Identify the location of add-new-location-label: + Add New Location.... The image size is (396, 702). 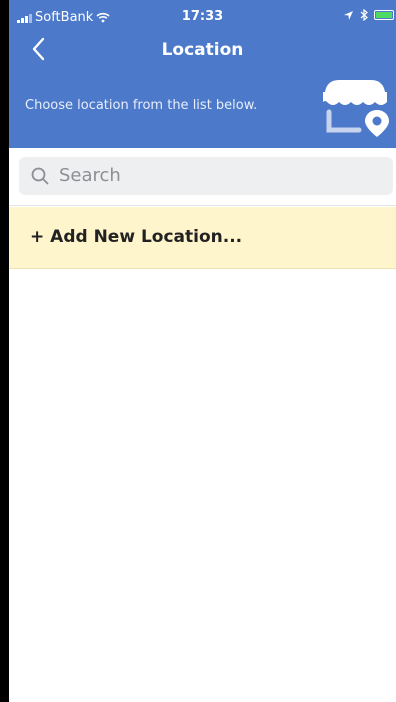
(136, 237).